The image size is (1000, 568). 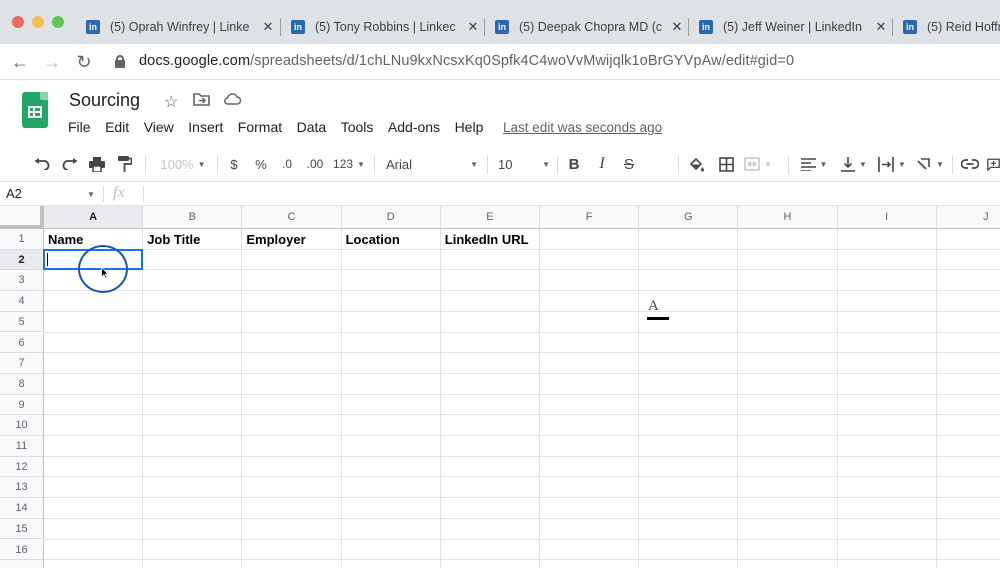 What do you see at coordinates (993, 164) in the screenshot?
I see `insert-comment-icon` at bounding box center [993, 164].